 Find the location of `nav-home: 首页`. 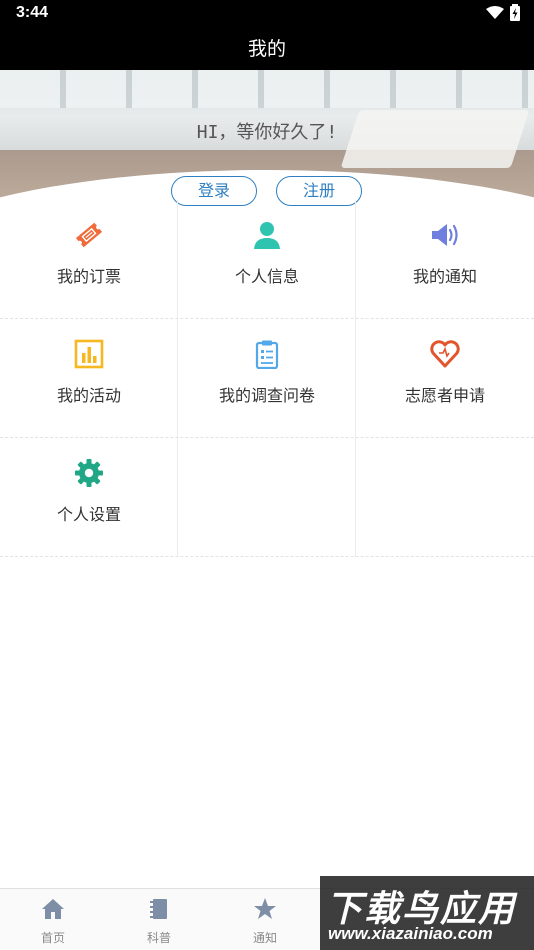

nav-home: 首页 is located at coordinates (53, 919).